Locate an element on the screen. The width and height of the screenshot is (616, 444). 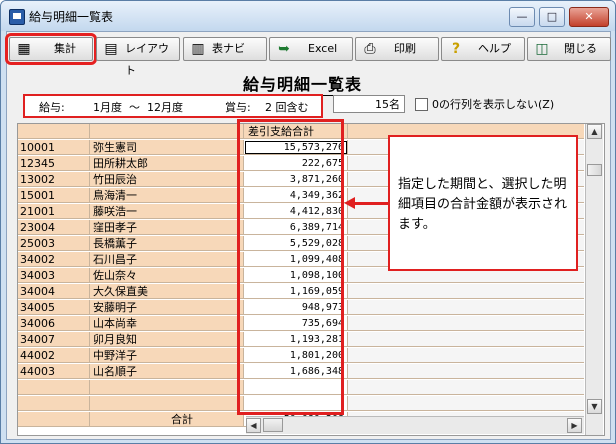
employee-name: 窪田孝子 is located at coordinates (167, 227).